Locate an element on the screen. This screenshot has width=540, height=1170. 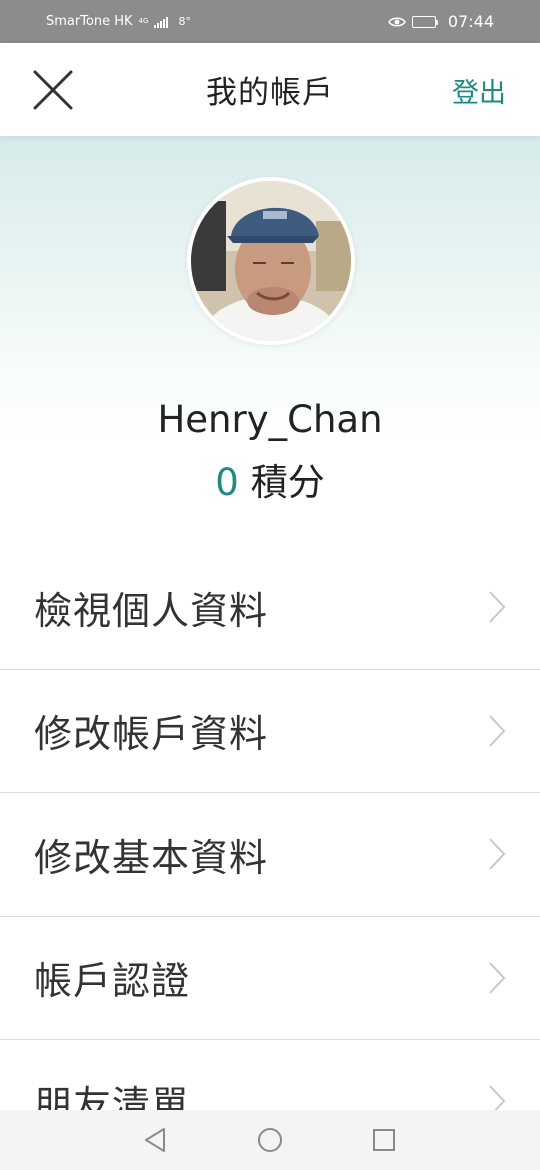
navigation-bar is located at coordinates (270, 1140).